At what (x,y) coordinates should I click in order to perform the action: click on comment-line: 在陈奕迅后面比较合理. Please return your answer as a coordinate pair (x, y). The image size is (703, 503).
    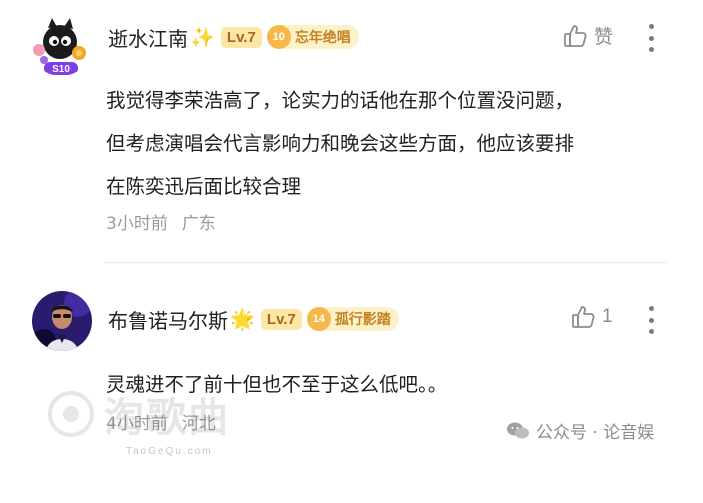
    Looking at the image, I should click on (204, 186).